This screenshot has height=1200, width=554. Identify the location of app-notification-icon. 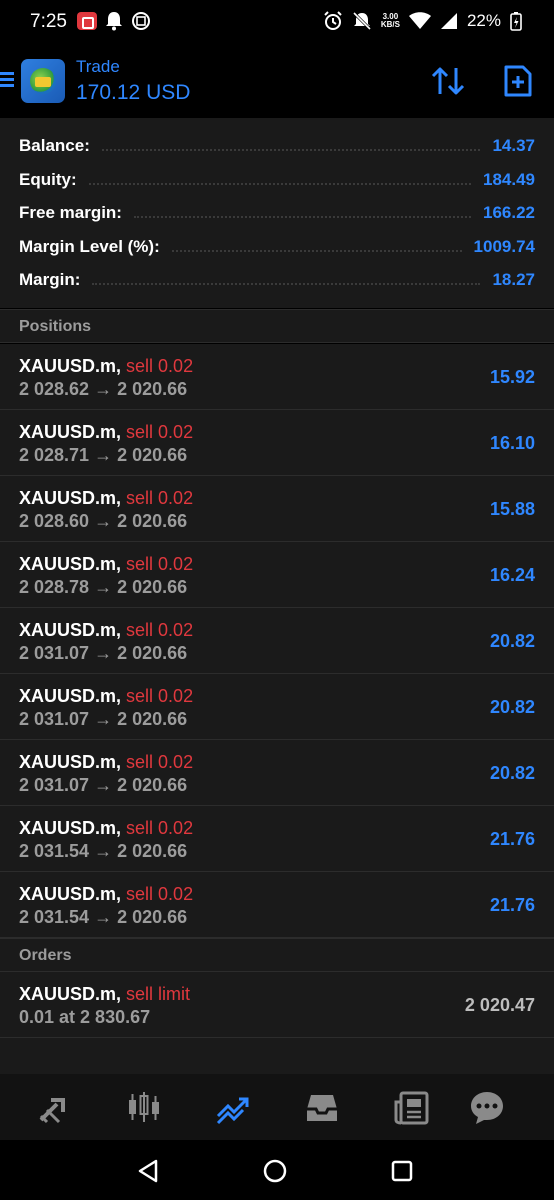
(141, 21).